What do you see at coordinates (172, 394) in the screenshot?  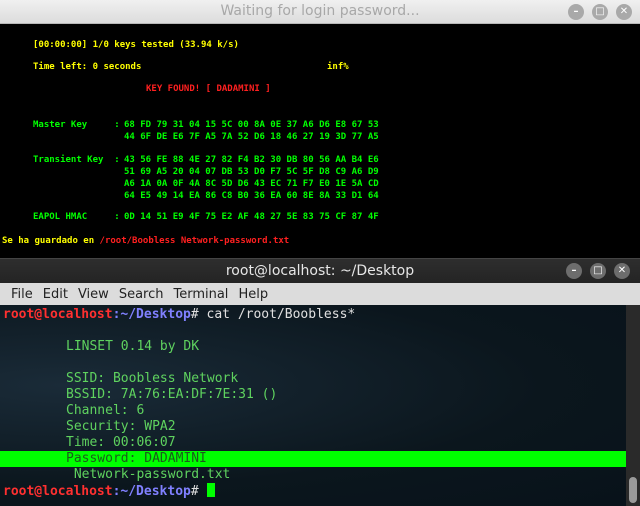 I see `bssid-line: BSSID: 7A:76:EA:DF:7E:31 ()` at bounding box center [172, 394].